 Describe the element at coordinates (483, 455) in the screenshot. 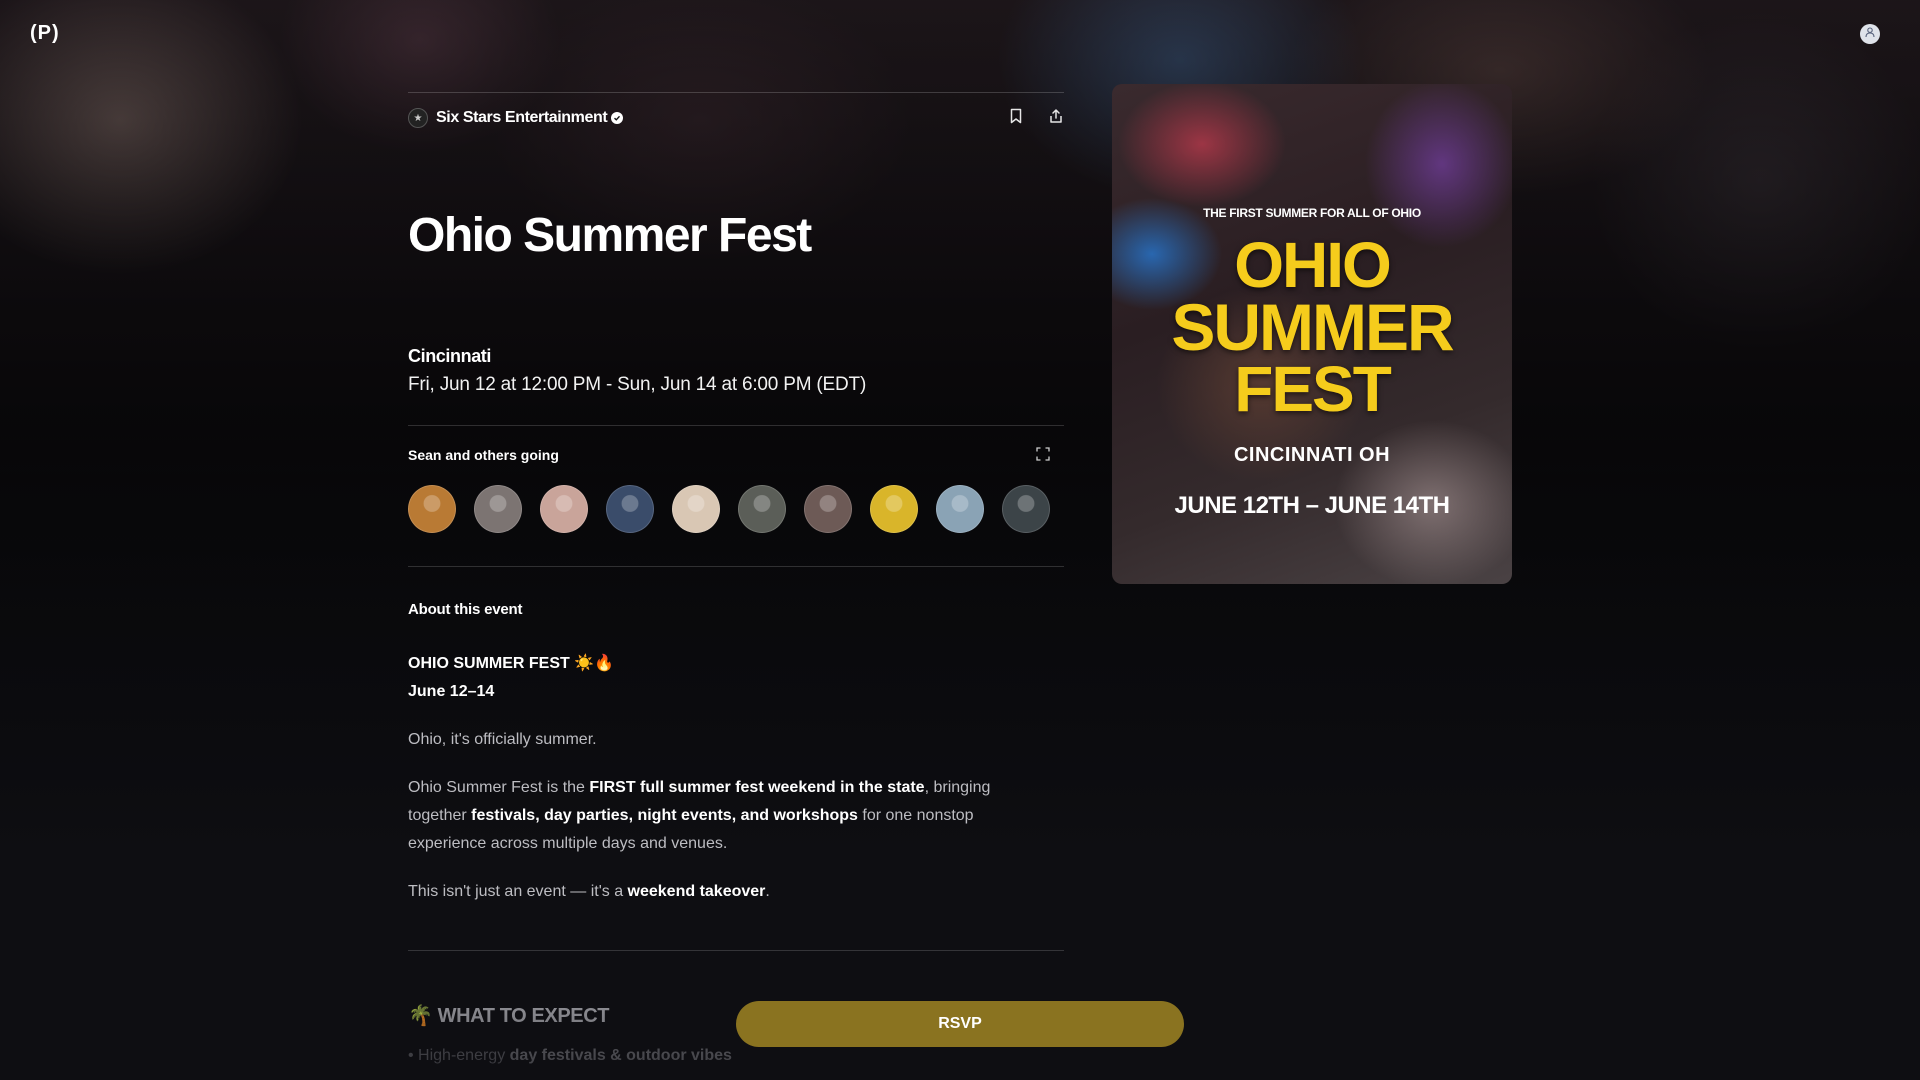

I see `attendees-label: Sean and others going` at that location.